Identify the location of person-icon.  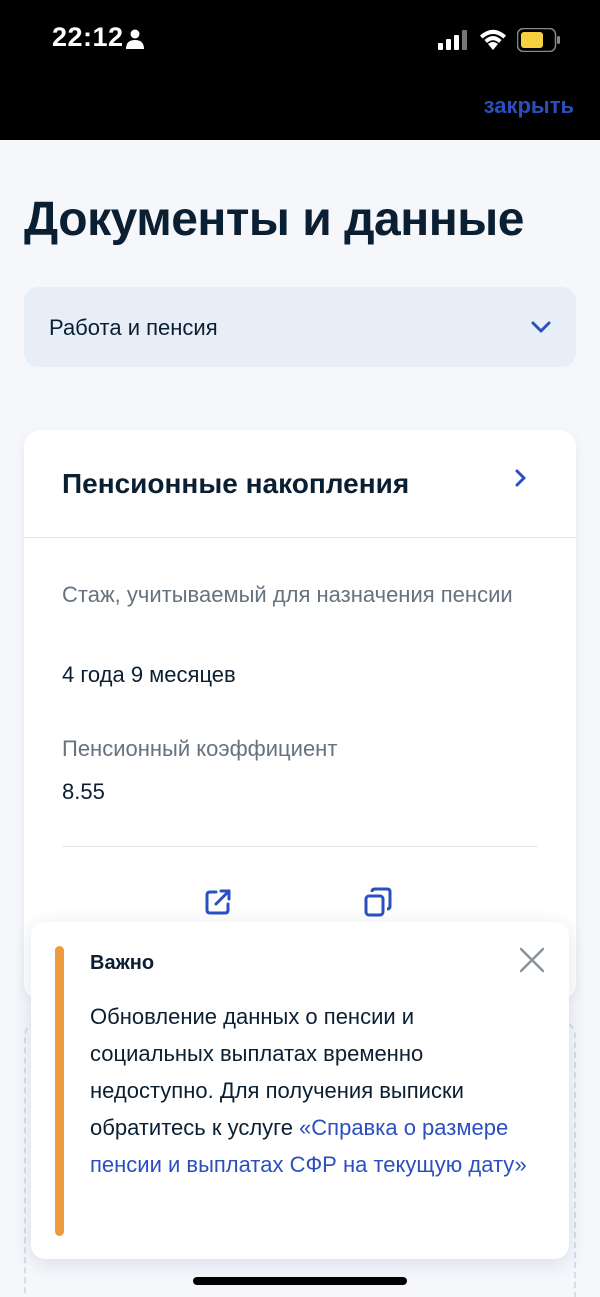
(135, 39).